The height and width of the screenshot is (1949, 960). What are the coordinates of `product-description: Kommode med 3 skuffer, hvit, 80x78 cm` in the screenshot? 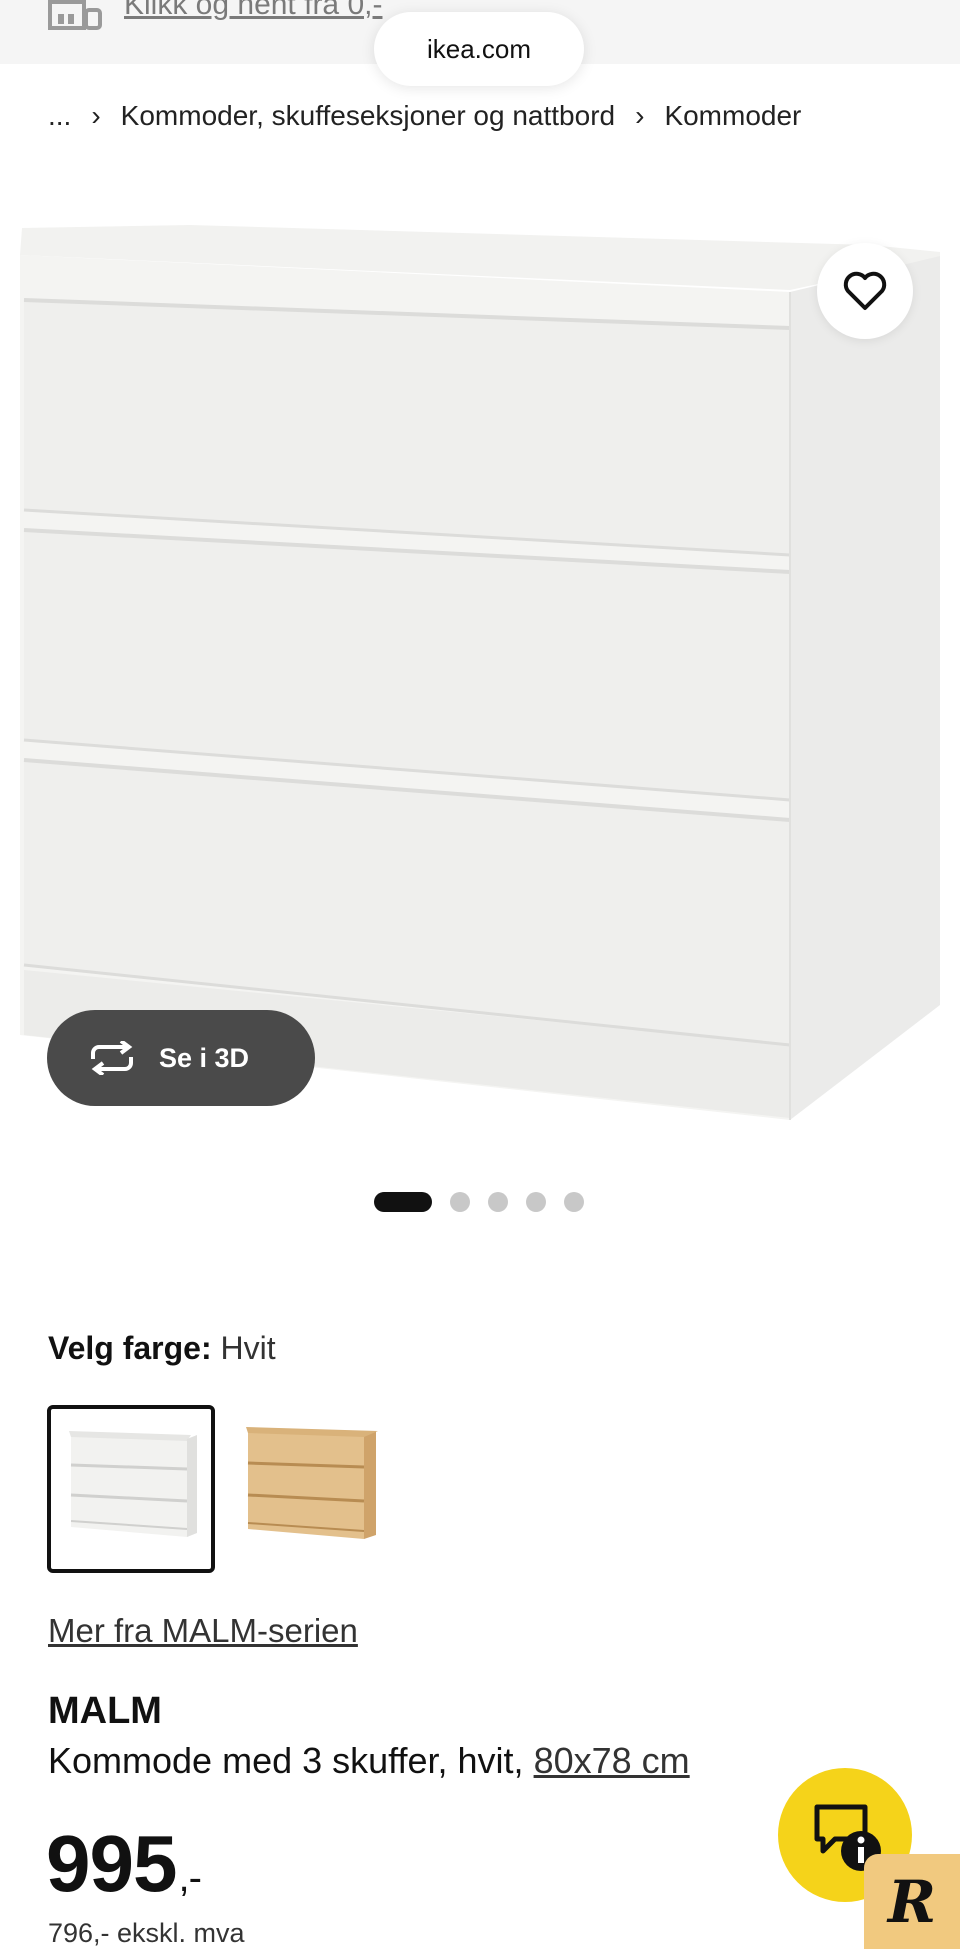 It's located at (369, 1761).